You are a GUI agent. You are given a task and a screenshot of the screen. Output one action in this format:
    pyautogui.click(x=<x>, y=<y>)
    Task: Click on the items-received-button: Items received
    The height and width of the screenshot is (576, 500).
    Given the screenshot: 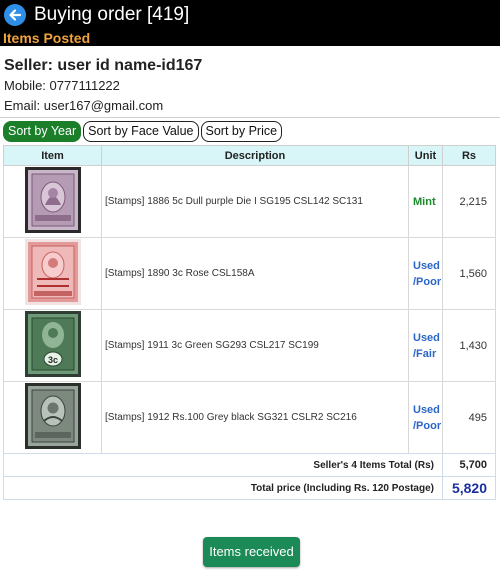 What is the action you would take?
    pyautogui.click(x=251, y=552)
    